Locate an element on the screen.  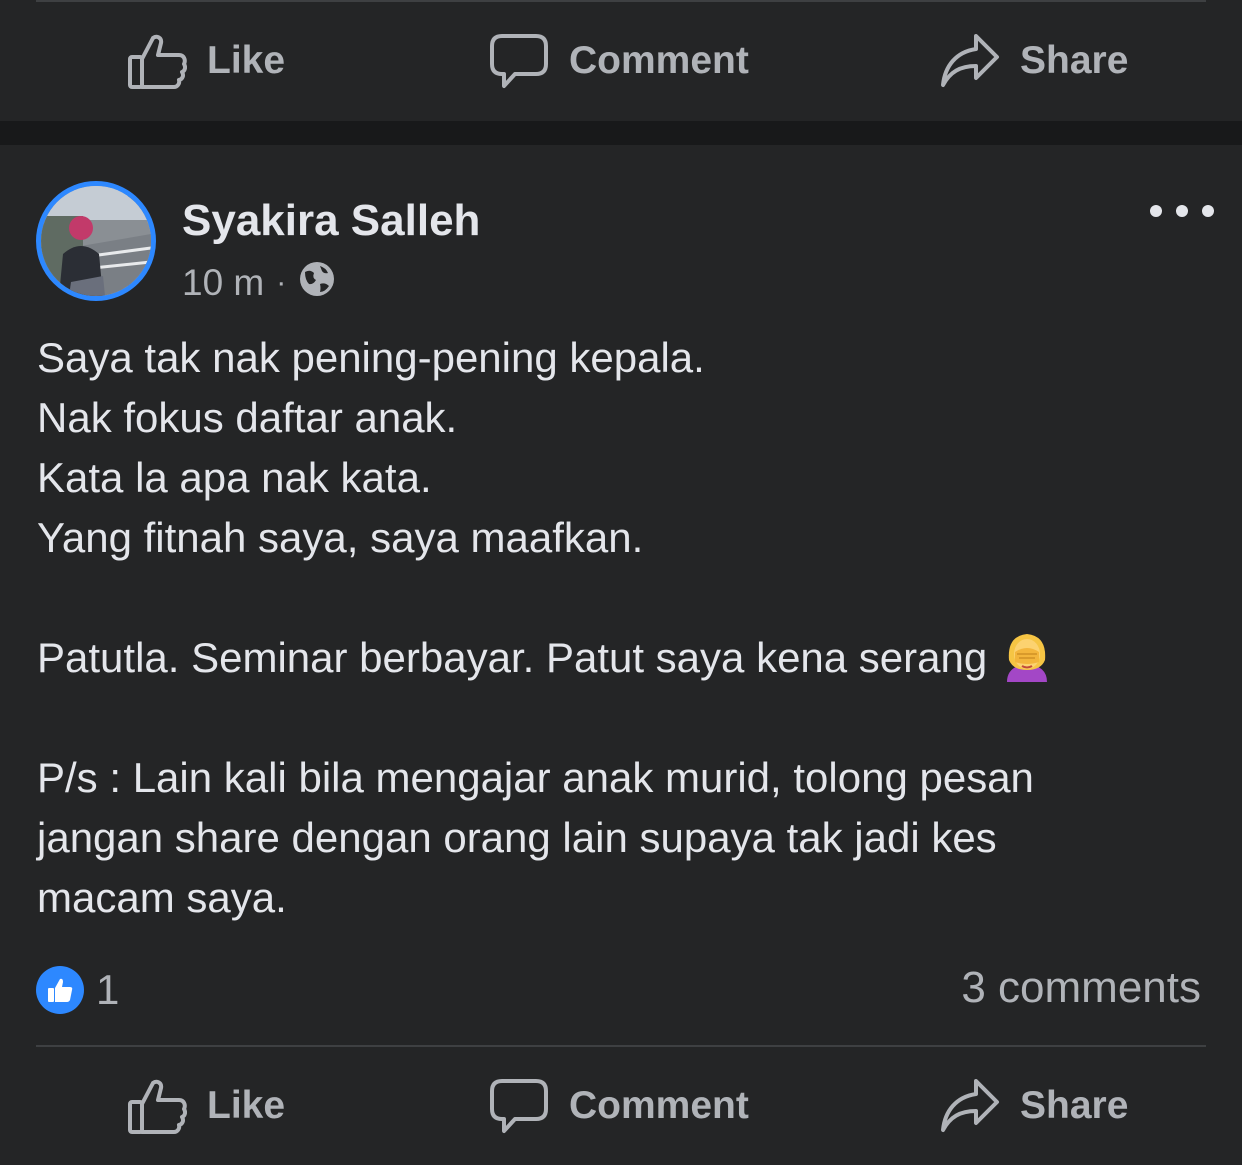
action-bar-top: Like Comment Share is located at coordinates (621, 61).